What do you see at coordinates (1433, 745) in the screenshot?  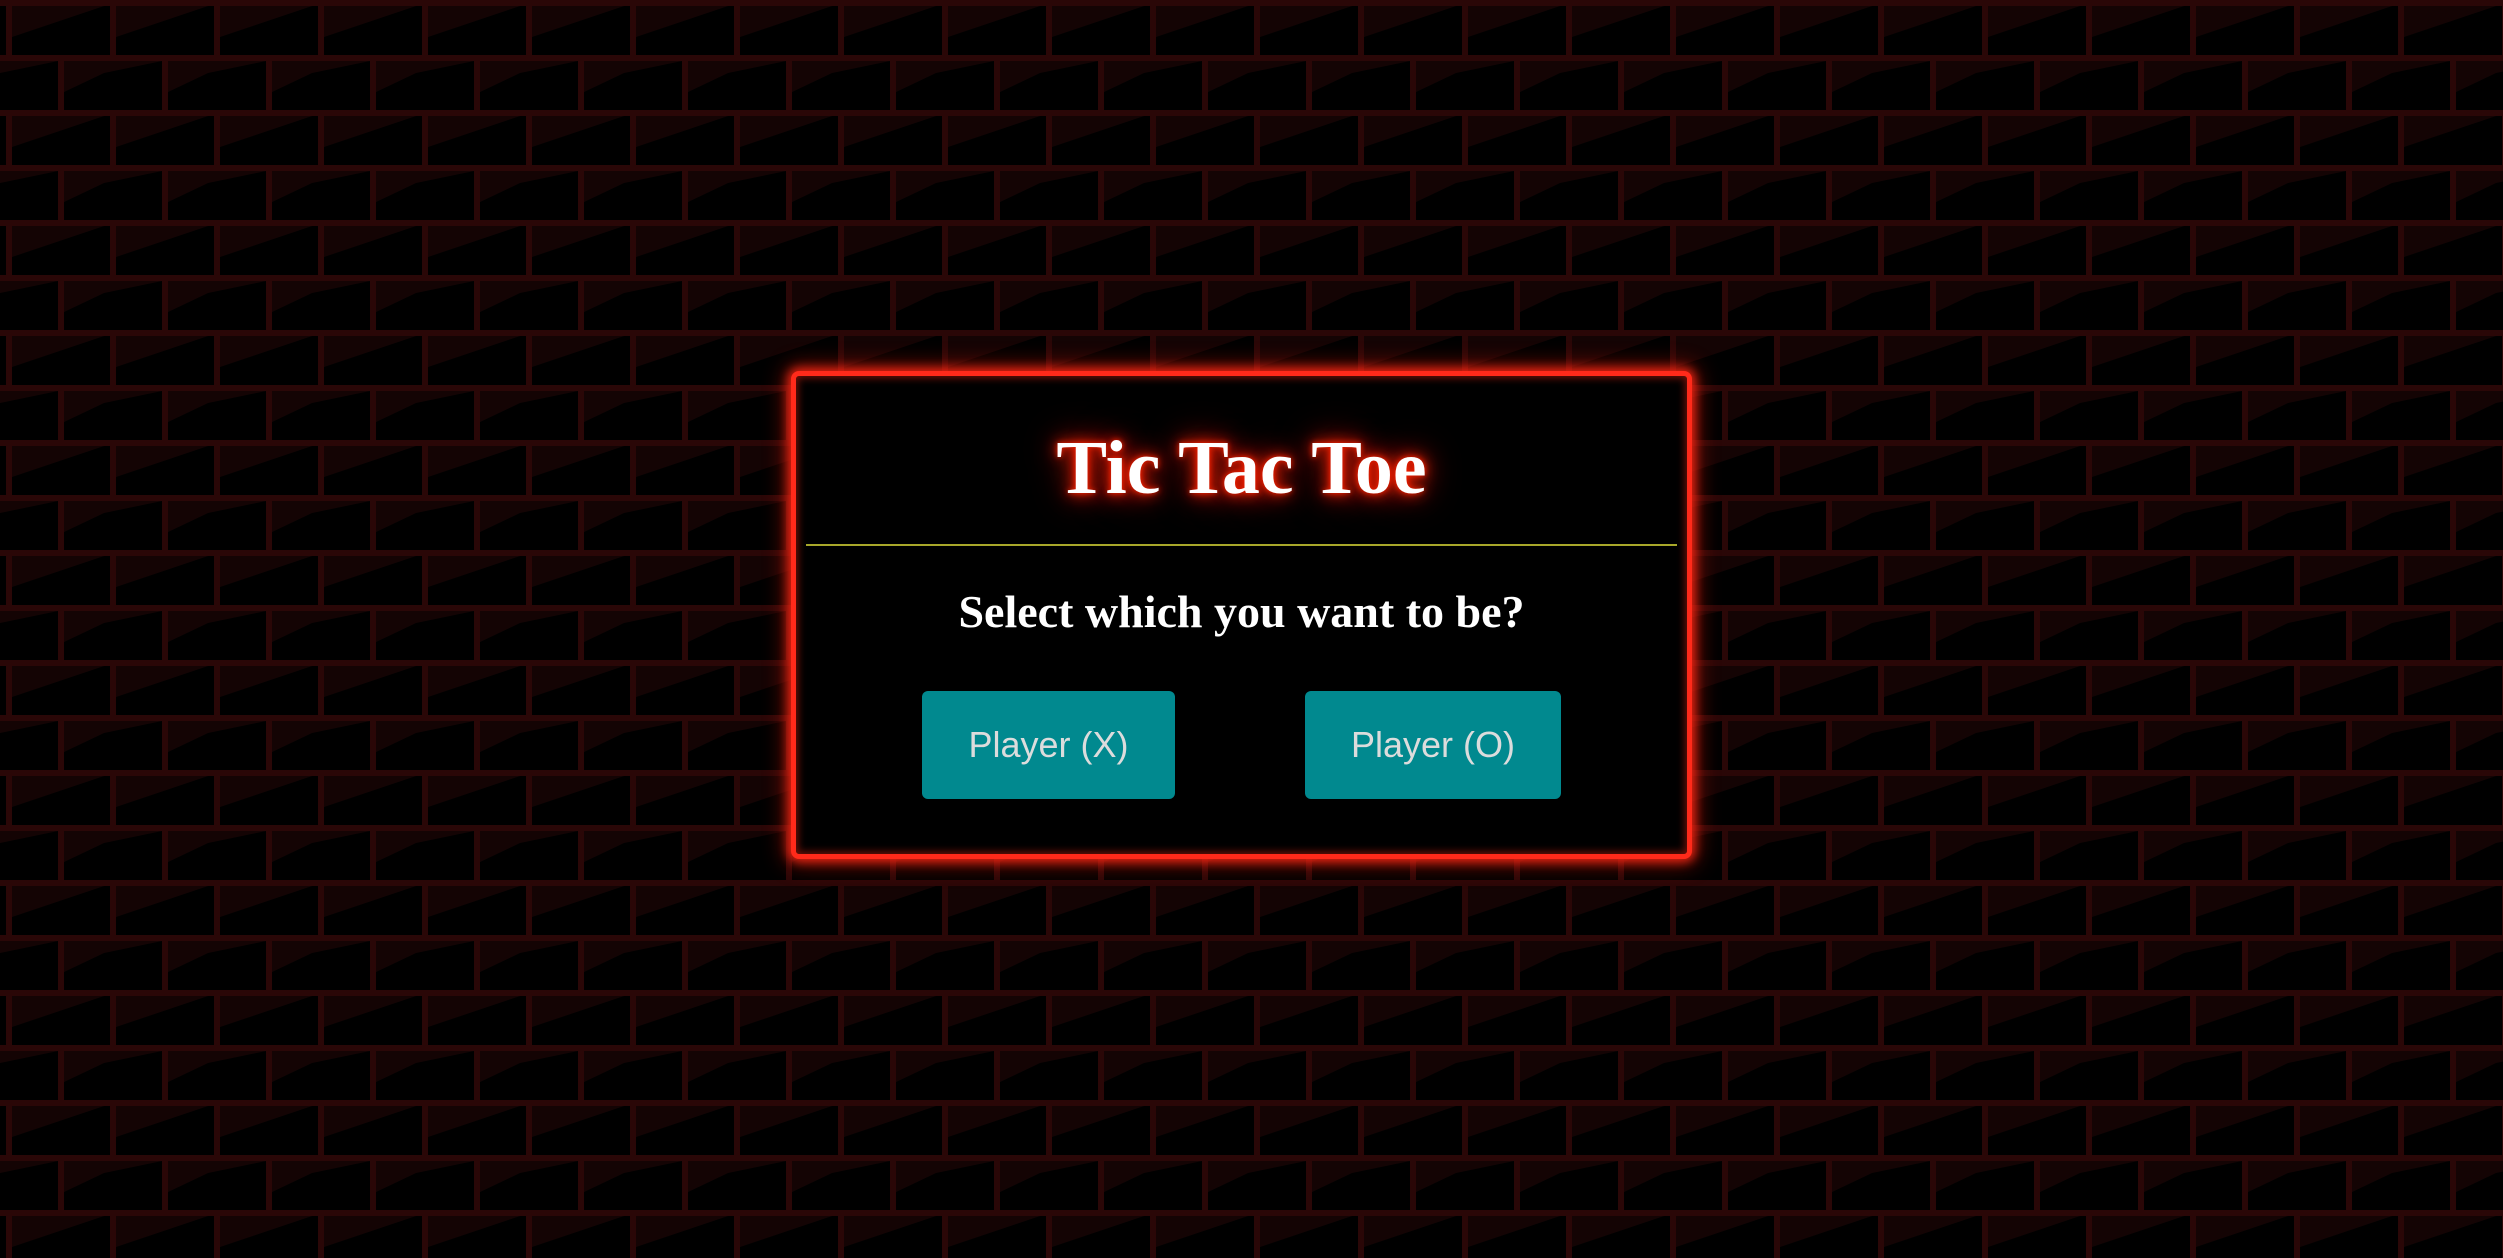 I see `player-o-button: Player (O)` at bounding box center [1433, 745].